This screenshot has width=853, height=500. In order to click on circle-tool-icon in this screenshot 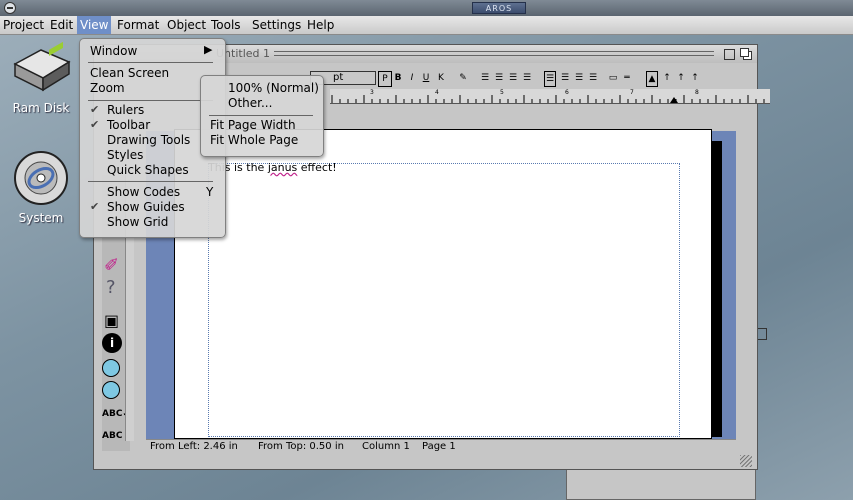, I will do `click(111, 368)`.